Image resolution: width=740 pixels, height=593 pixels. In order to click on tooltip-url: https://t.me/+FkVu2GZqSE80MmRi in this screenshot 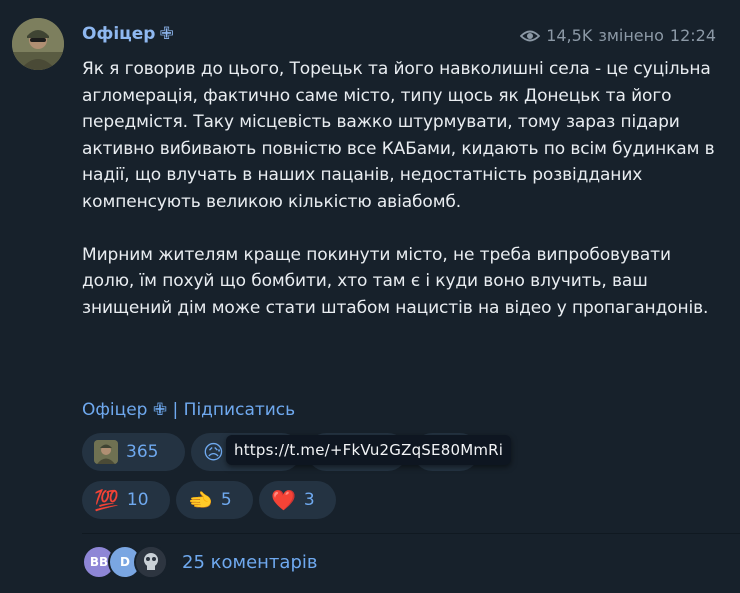, I will do `click(369, 450)`.